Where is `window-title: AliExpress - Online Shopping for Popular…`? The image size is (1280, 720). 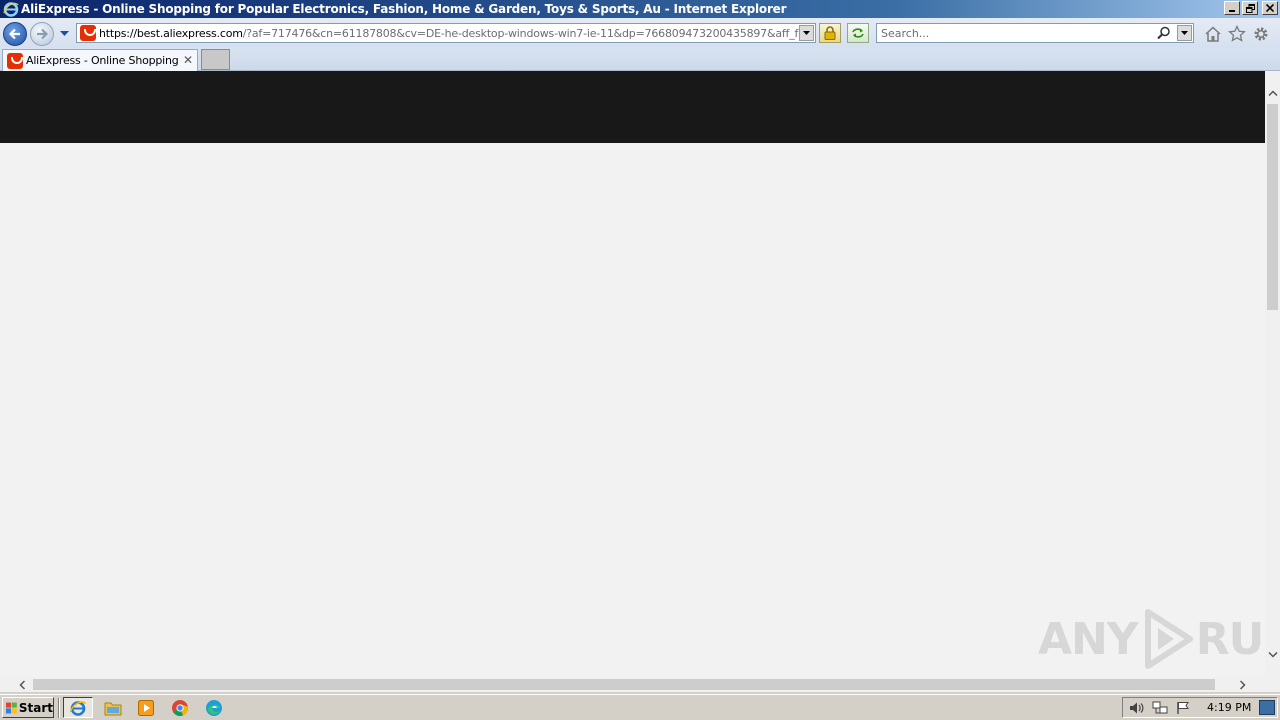 window-title: AliExpress - Online Shopping for Popular… is located at coordinates (404, 9).